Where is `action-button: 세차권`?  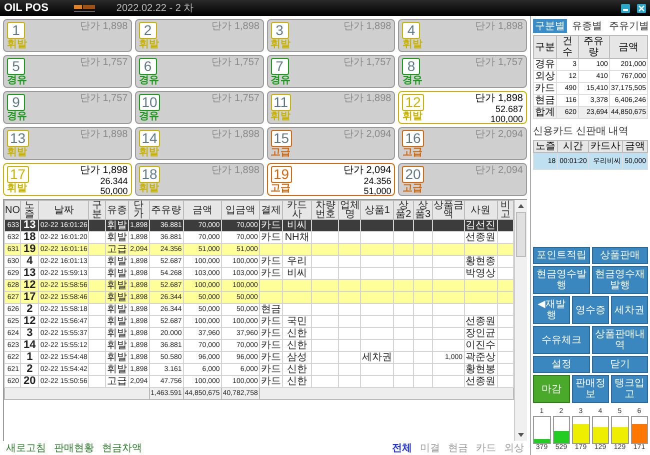 action-button: 세차권 is located at coordinates (629, 310).